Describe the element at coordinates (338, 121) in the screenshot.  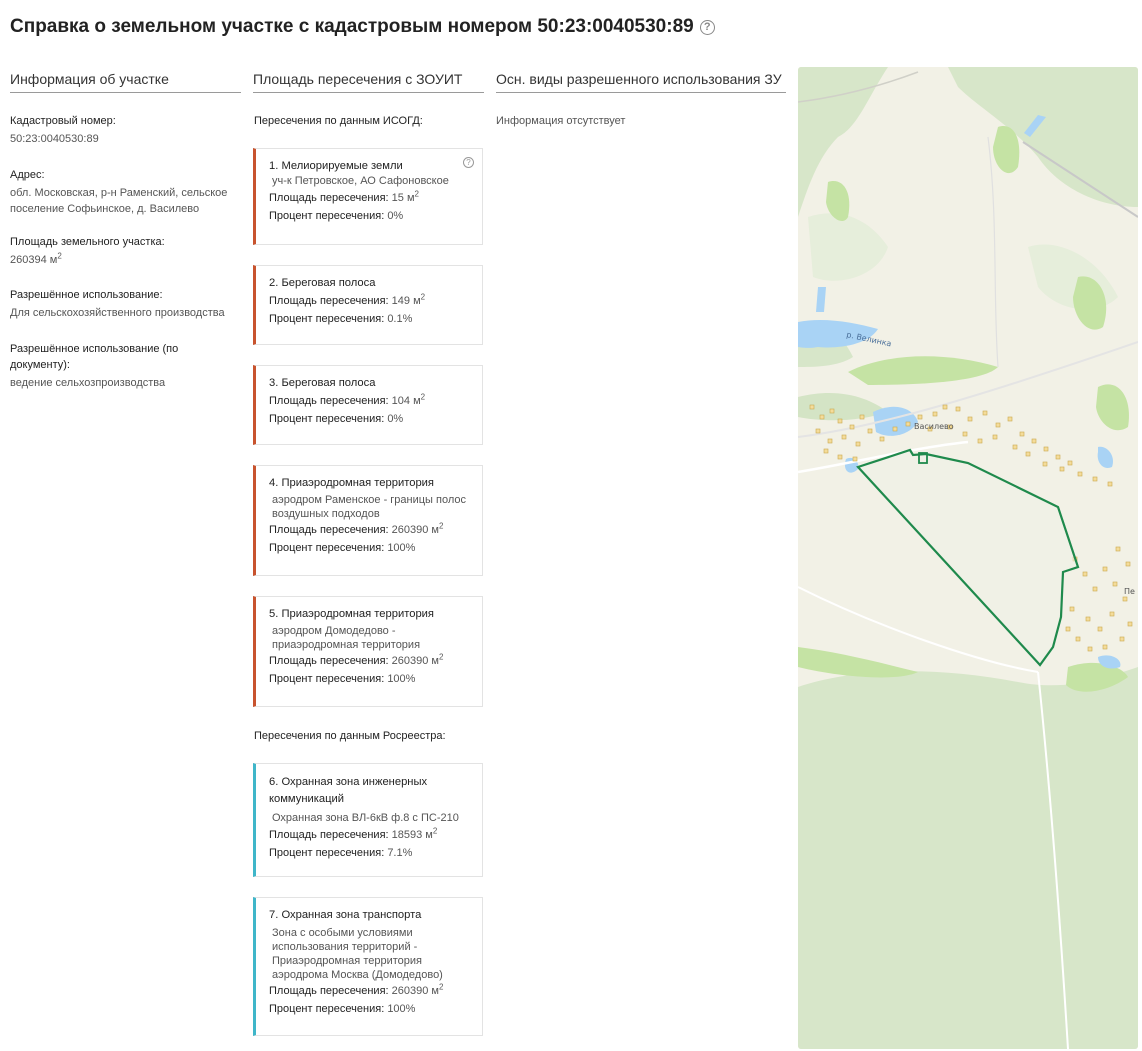
I see `isogd-heading: Пересечения по данным ИСОГД:` at that location.